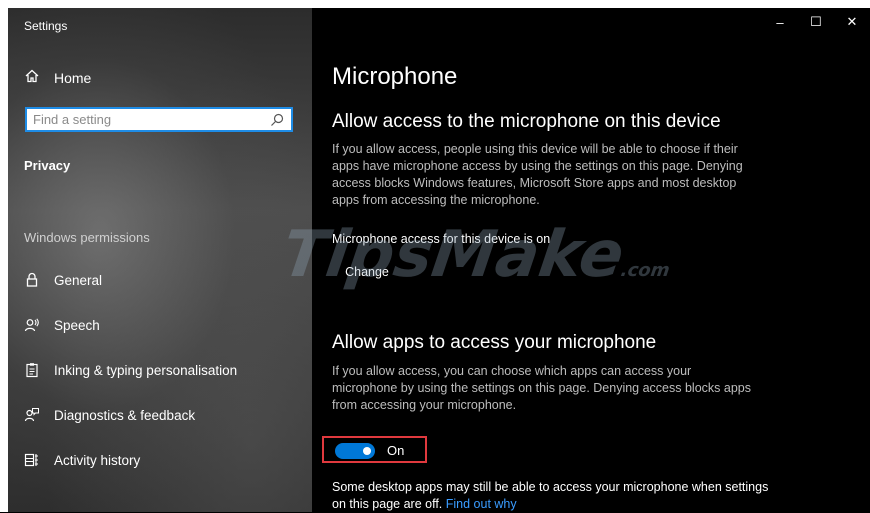 This screenshot has height=513, width=870. What do you see at coordinates (78, 280) in the screenshot?
I see `sidebar-item-label: General` at bounding box center [78, 280].